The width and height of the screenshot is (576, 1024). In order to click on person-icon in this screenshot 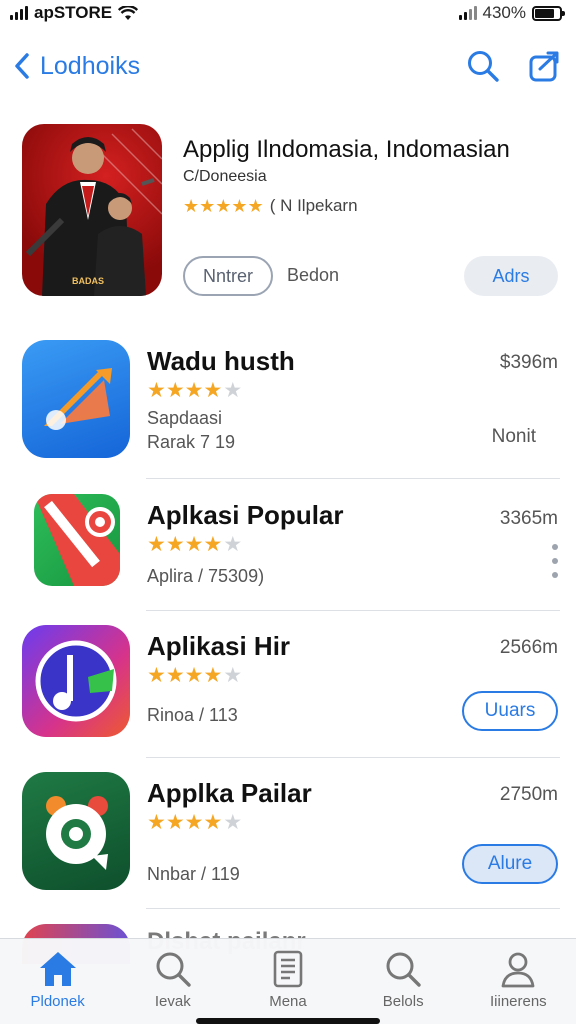, I will do `click(518, 970)`.